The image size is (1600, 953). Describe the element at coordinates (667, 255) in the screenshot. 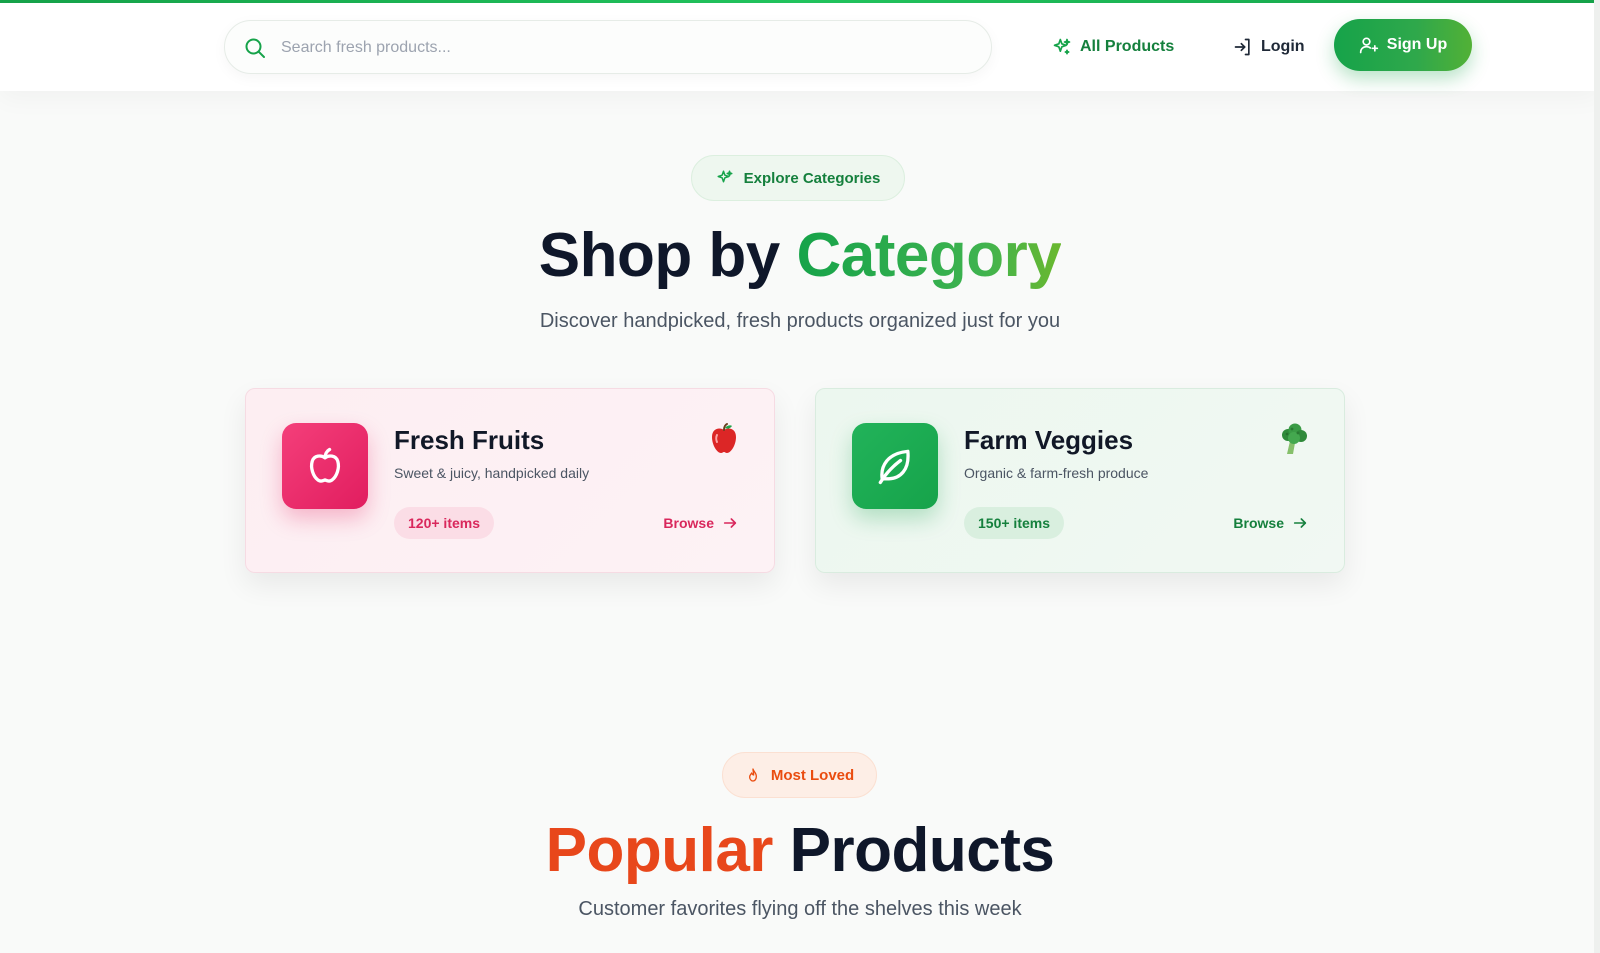

I see `title-main: Shop by` at that location.